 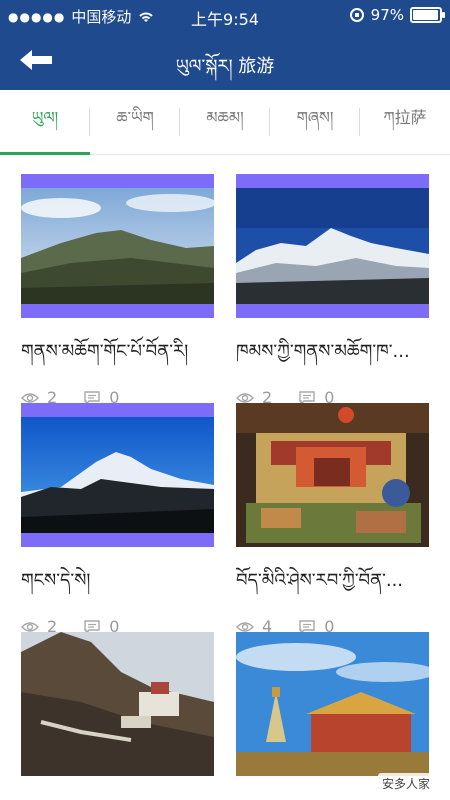 I want to click on snow-mountain-image, so click(x=332, y=246).